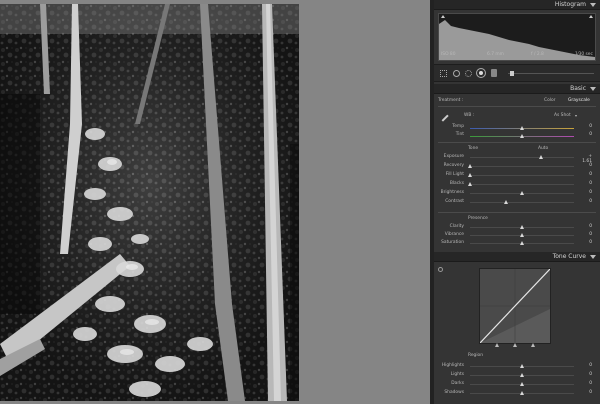  What do you see at coordinates (517, 40) in the screenshot?
I see `histogram-shape` at bounding box center [517, 40].